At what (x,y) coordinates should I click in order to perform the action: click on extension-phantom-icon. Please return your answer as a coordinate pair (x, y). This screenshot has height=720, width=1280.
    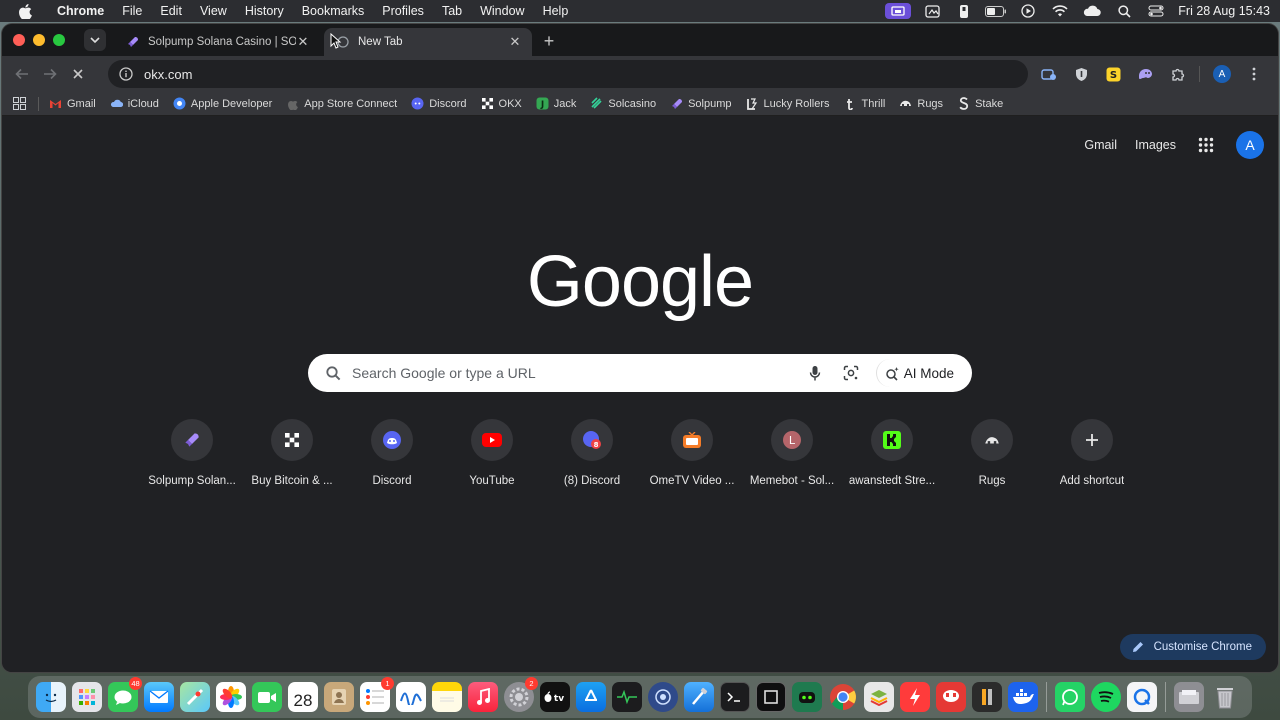
    Looking at the image, I should click on (1145, 74).